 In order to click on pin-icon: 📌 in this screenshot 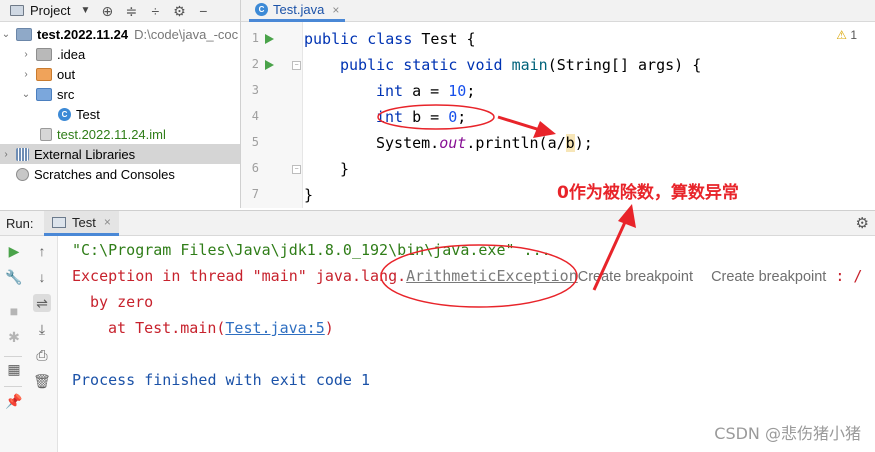, I will do `click(14, 401)`.